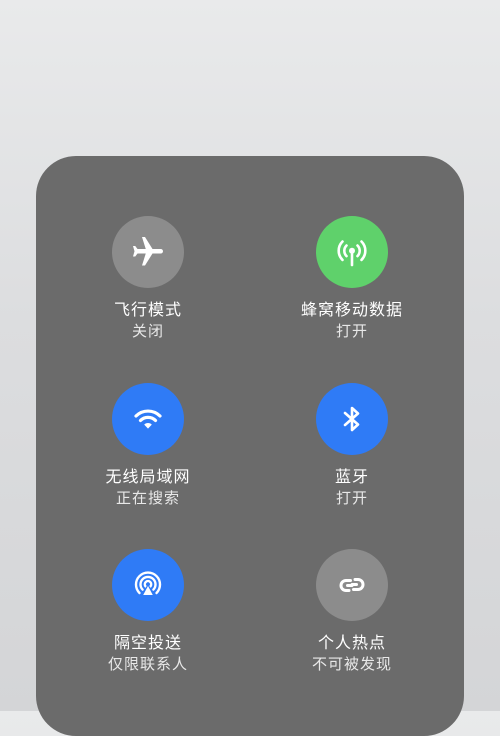 Image resolution: width=500 pixels, height=736 pixels. I want to click on bluetooth-title: 蓝牙, so click(351, 476).